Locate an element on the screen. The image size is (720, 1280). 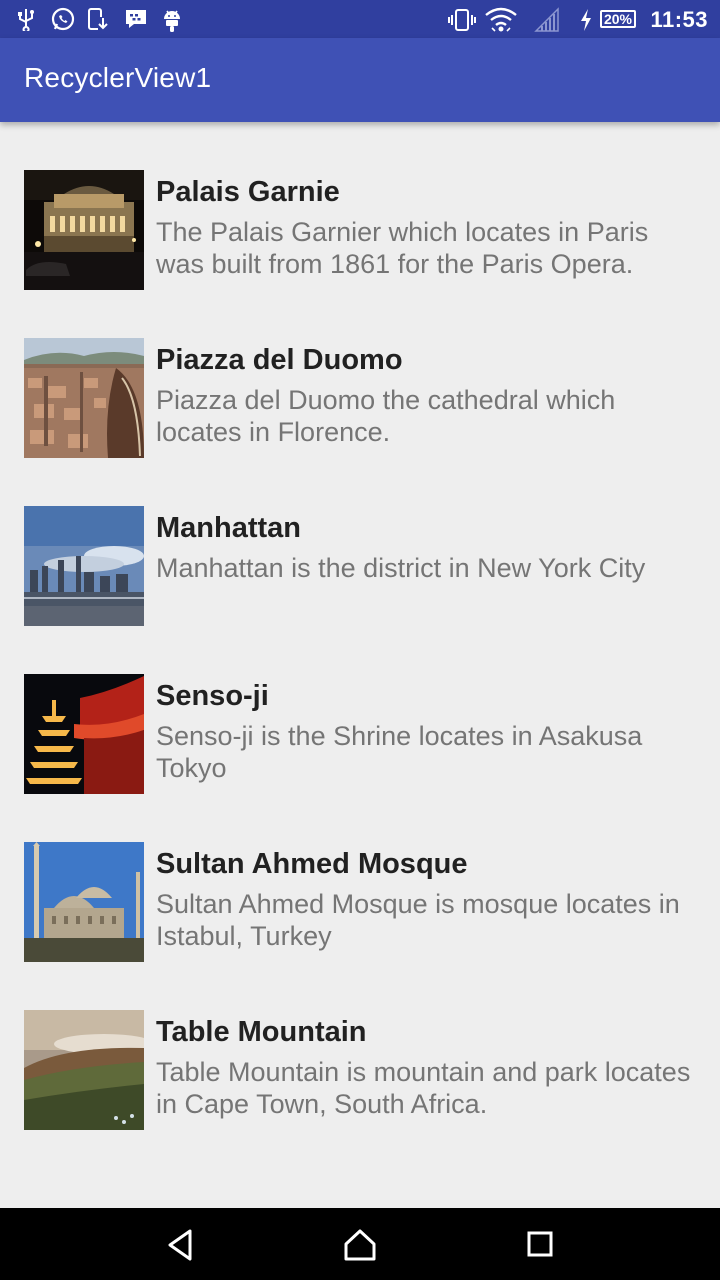
bbm-icon is located at coordinates (136, 19).